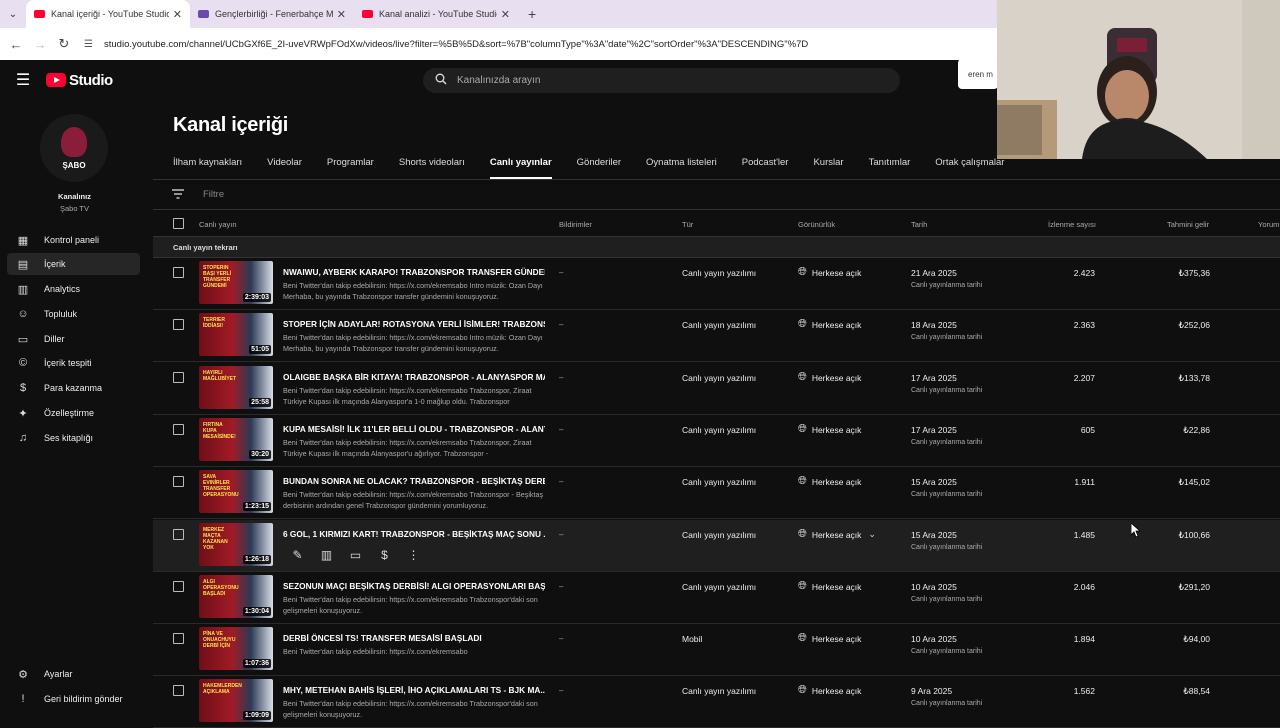 The height and width of the screenshot is (728, 1280). I want to click on sidebar-item-languages: ▭ Diller, so click(73, 339).